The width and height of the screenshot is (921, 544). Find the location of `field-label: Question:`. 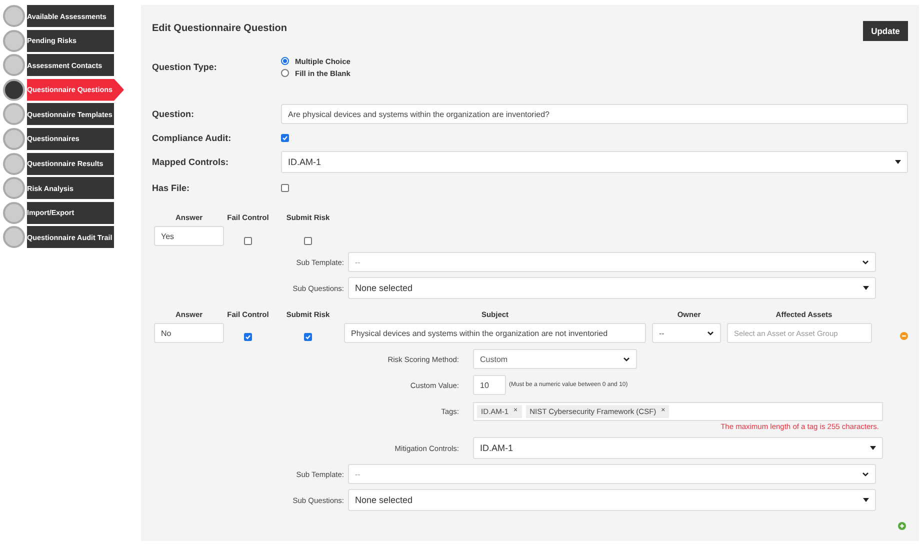

field-label: Question: is located at coordinates (173, 114).